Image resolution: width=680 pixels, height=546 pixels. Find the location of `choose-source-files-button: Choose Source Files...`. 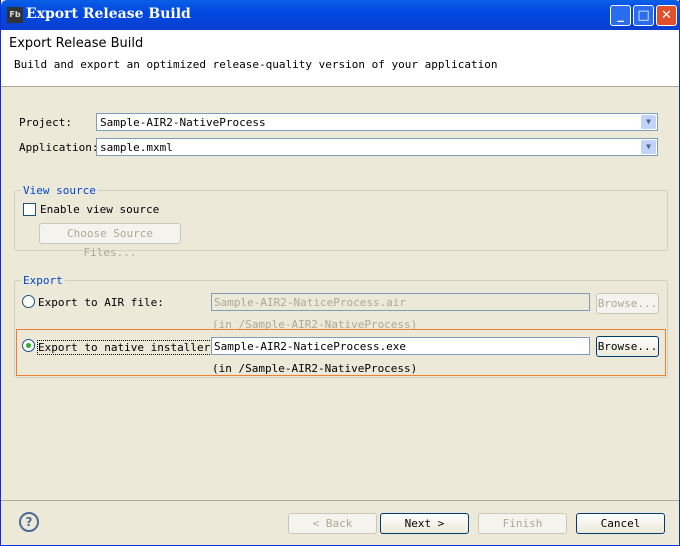

choose-source-files-button: Choose Source Files... is located at coordinates (110, 241).